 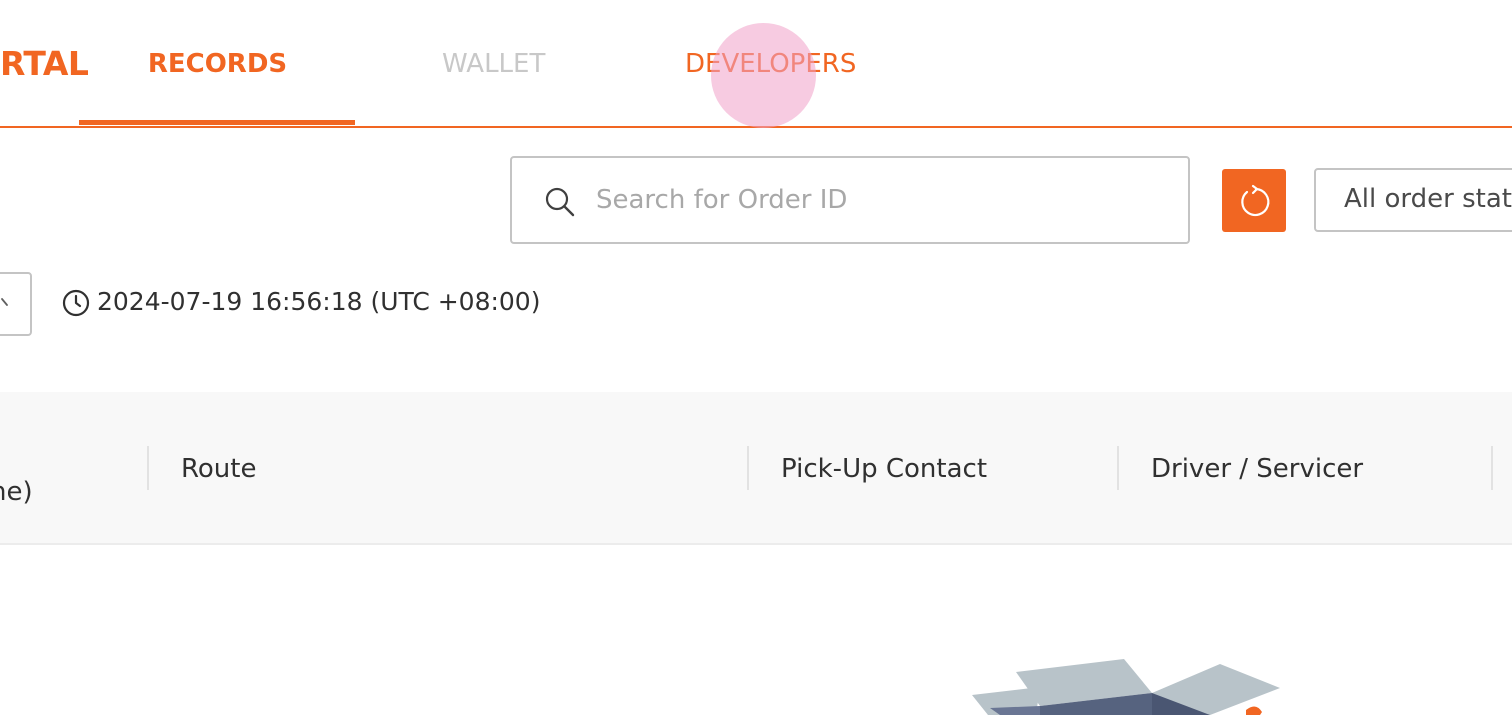 I want to click on tab-records: RECORDS, so click(x=217, y=64).